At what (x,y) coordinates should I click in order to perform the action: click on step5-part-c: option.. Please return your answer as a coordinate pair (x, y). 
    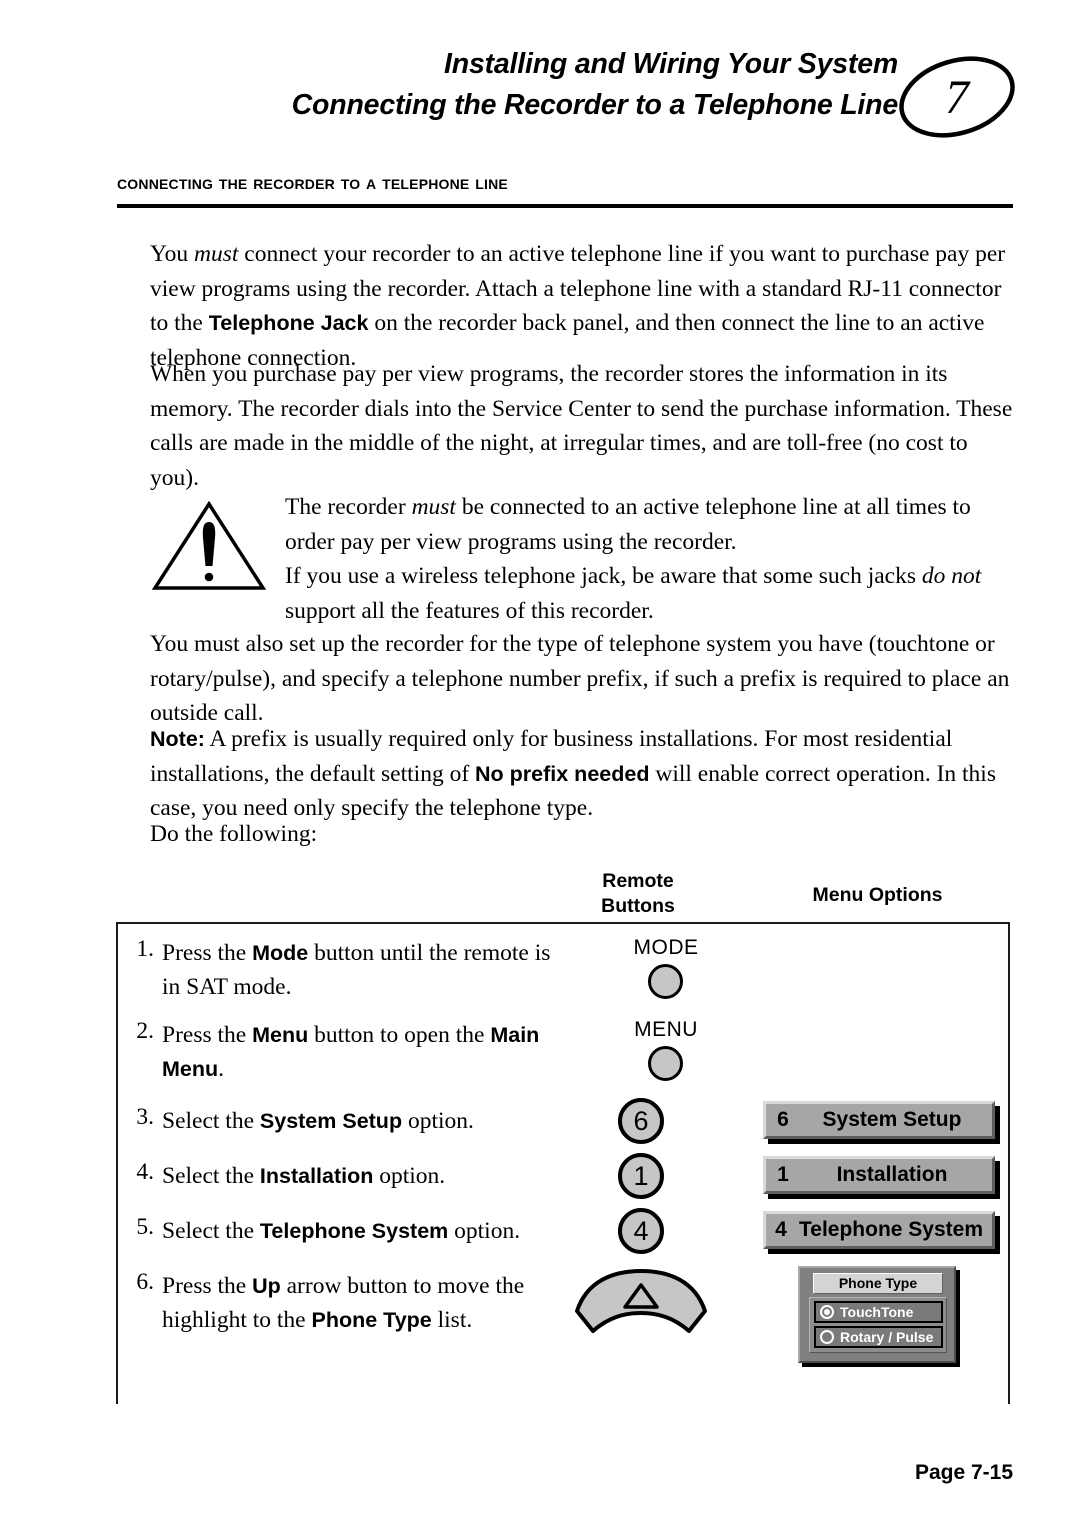
    Looking at the image, I should click on (484, 1231).